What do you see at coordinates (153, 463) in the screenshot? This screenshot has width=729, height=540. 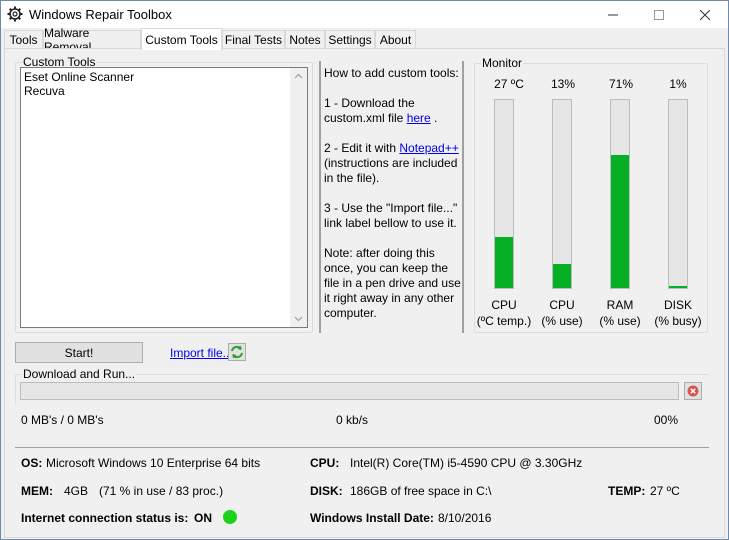 I see `os-value: Microsoft Windows 10 Enterprise 64 bits` at bounding box center [153, 463].